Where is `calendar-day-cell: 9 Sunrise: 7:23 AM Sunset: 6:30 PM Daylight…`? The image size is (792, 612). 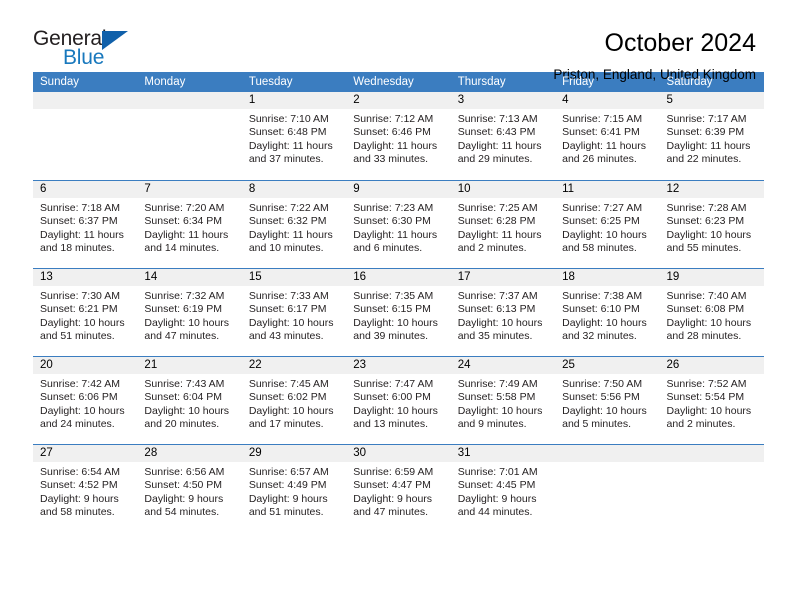 calendar-day-cell: 9 Sunrise: 7:23 AM Sunset: 6:30 PM Daylight… is located at coordinates (398, 224).